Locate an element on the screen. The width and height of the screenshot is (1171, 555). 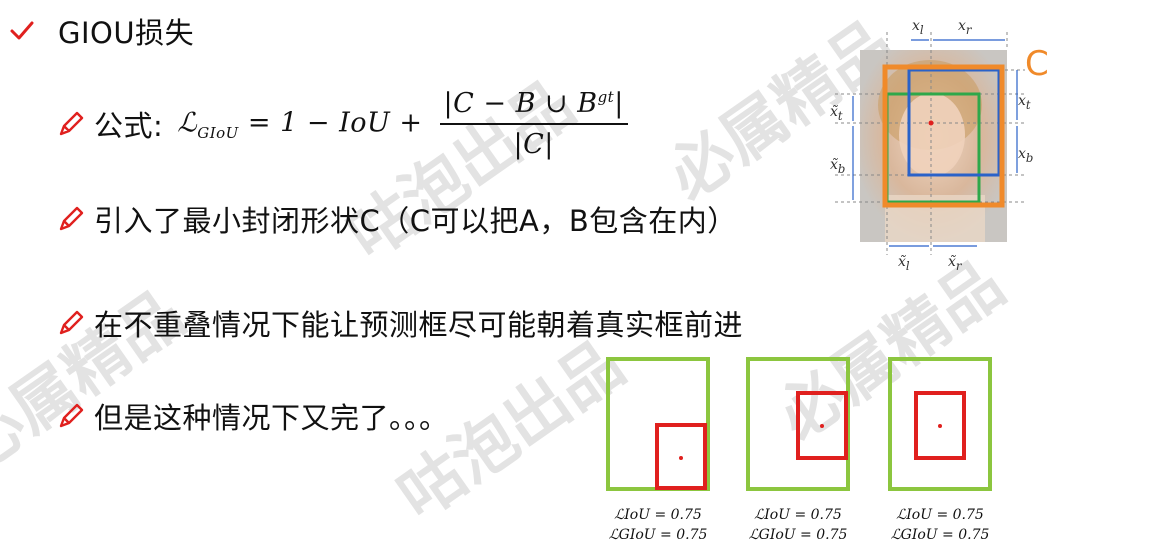
formula: ℒGIoU = 1 − IoU + |C − B ∪ Bgt| |C| is located at coordinates (402, 124).